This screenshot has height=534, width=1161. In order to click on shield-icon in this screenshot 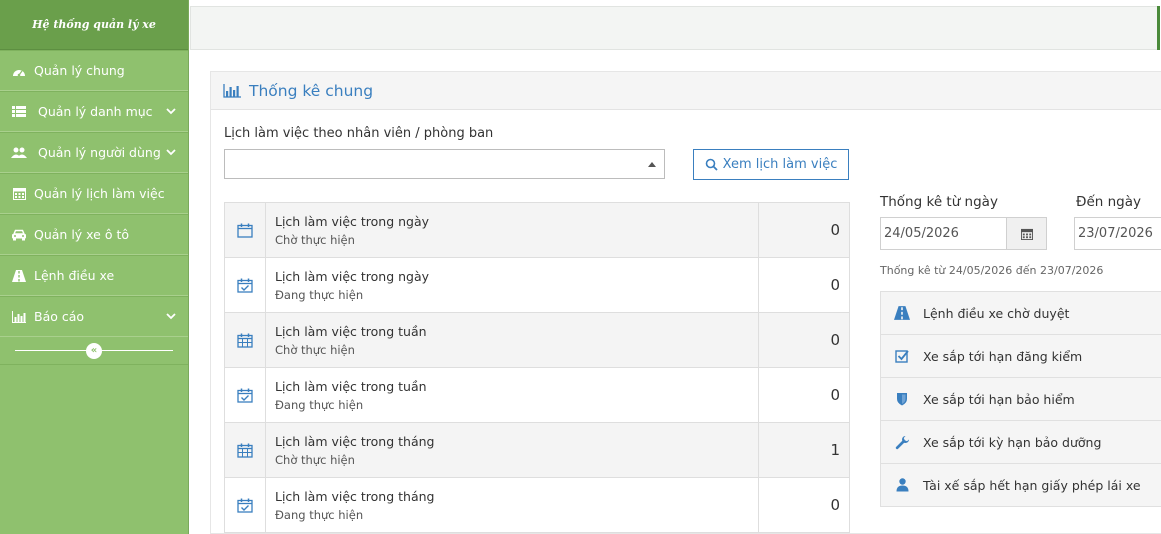, I will do `click(902, 399)`.